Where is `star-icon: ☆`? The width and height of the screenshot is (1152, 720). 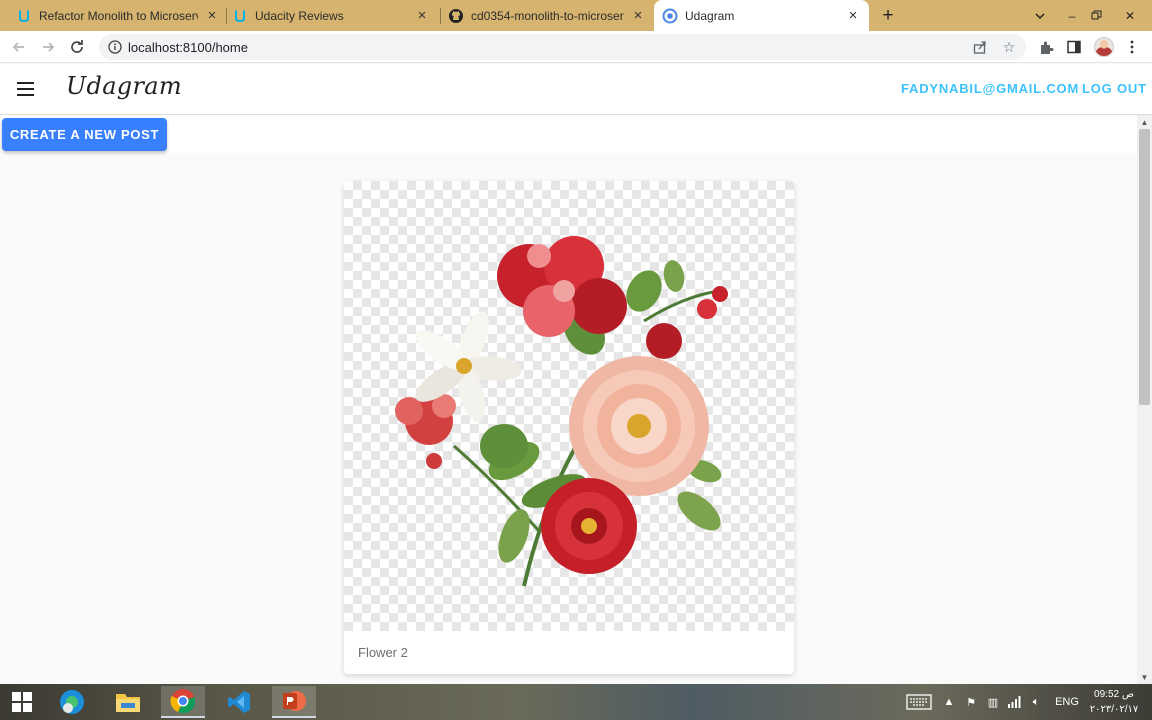 star-icon: ☆ is located at coordinates (1009, 47).